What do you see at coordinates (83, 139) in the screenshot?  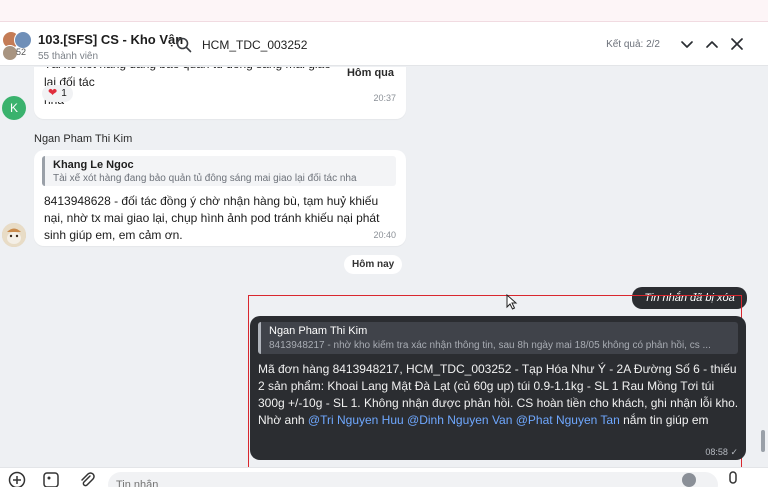 I see `sender-name: Ngan Pham Thi Kim` at bounding box center [83, 139].